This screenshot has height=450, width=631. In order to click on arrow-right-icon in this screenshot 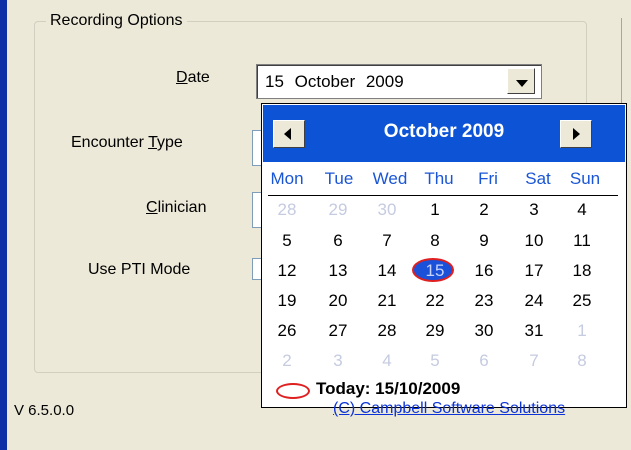, I will do `click(576, 134)`.